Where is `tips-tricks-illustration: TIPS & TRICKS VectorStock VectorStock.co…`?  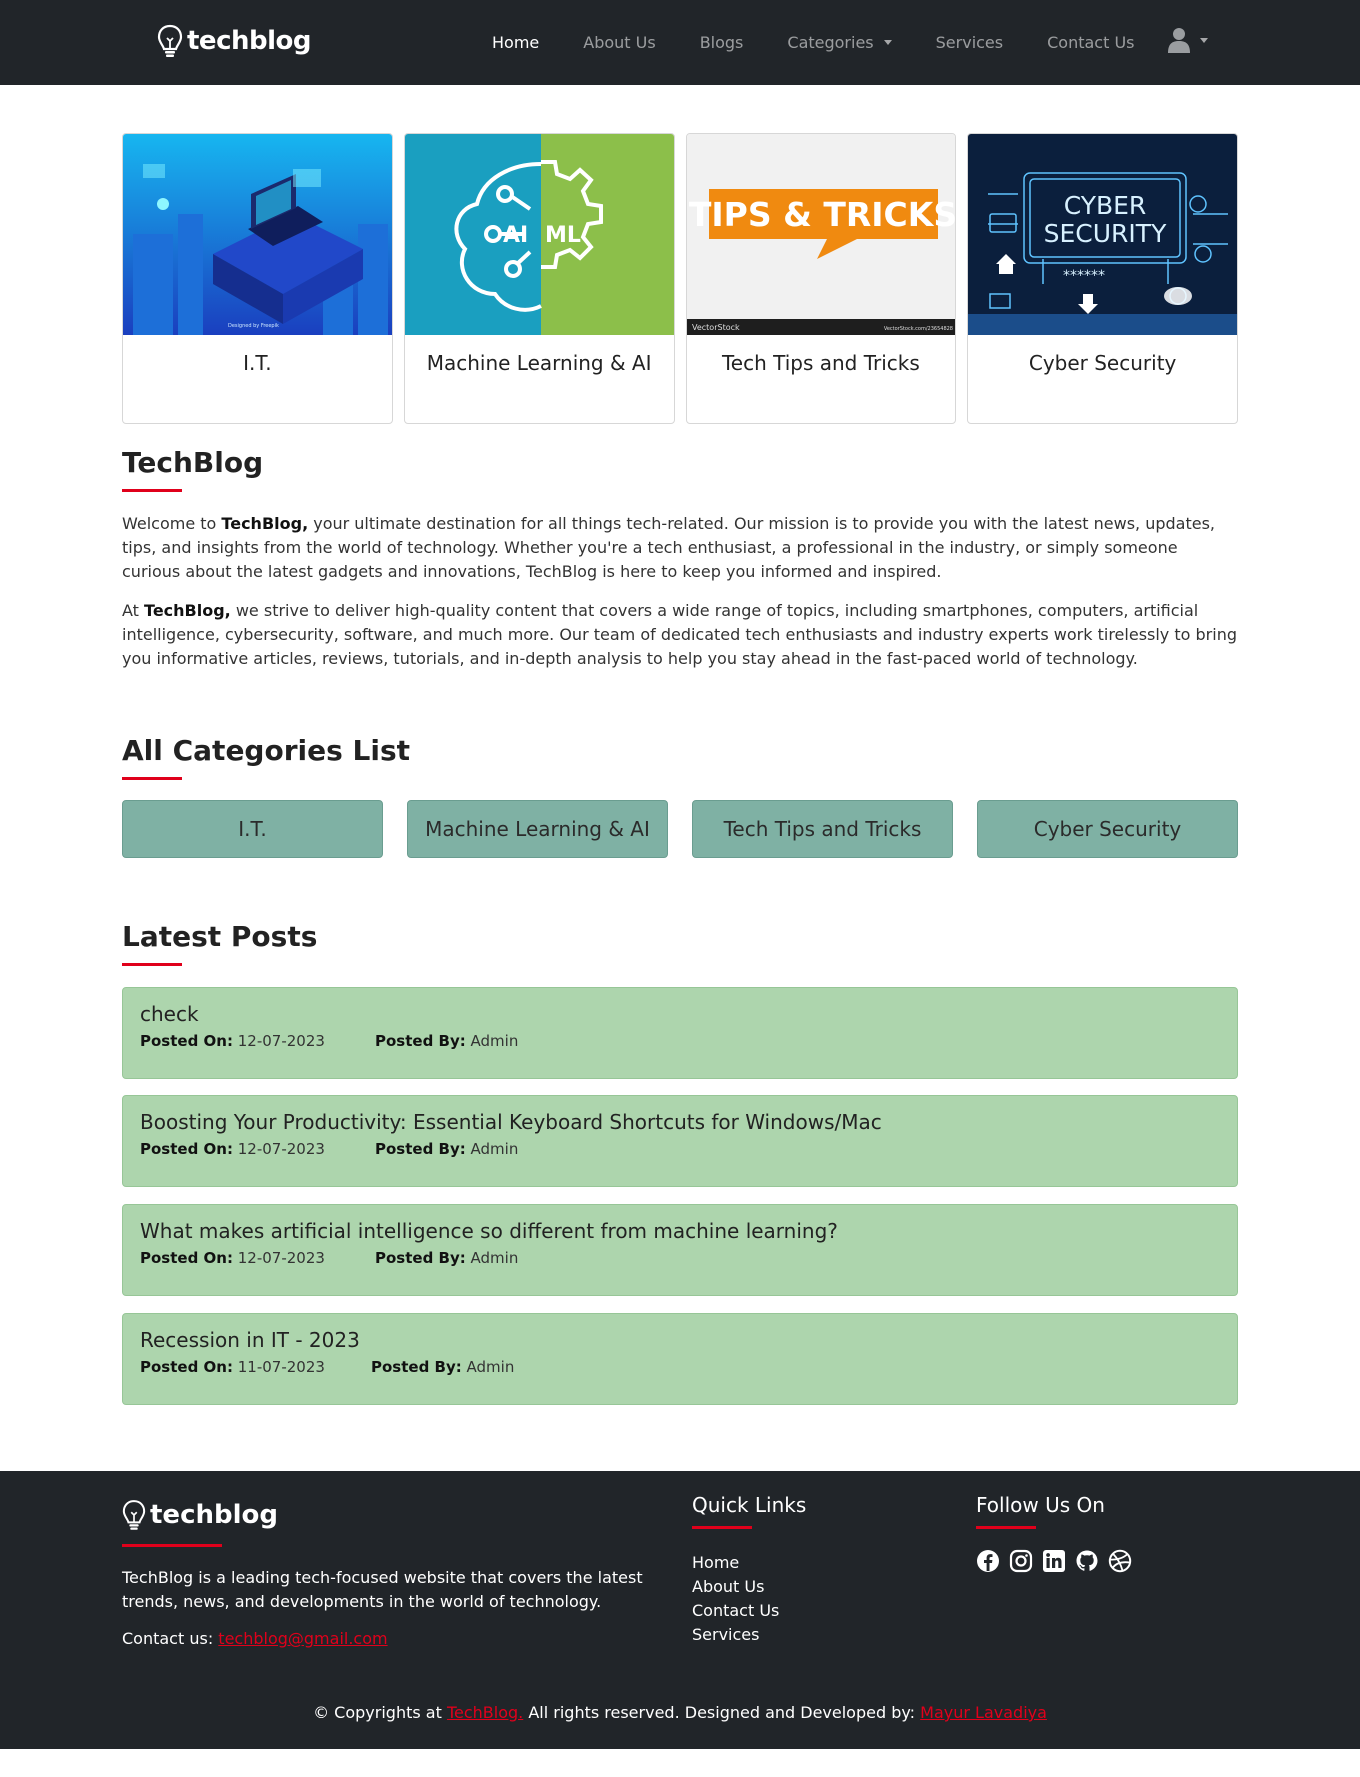 tips-tricks-illustration: TIPS & TRICKS VectorStock VectorStock.co… is located at coordinates (821, 234).